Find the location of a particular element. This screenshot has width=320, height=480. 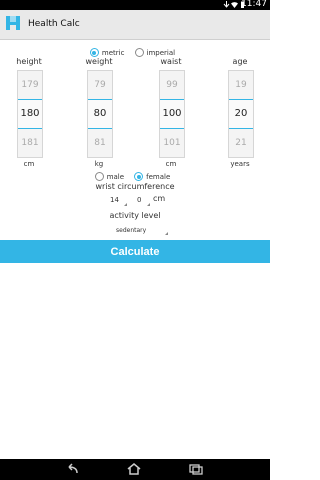

waist-next-value: 101 is located at coordinates (172, 143).